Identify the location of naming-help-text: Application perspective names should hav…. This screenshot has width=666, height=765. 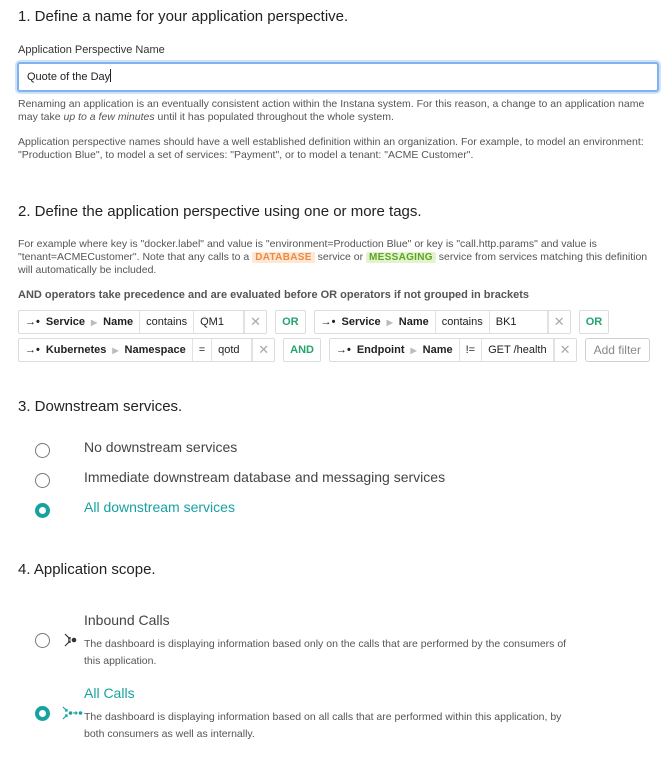
(331, 148).